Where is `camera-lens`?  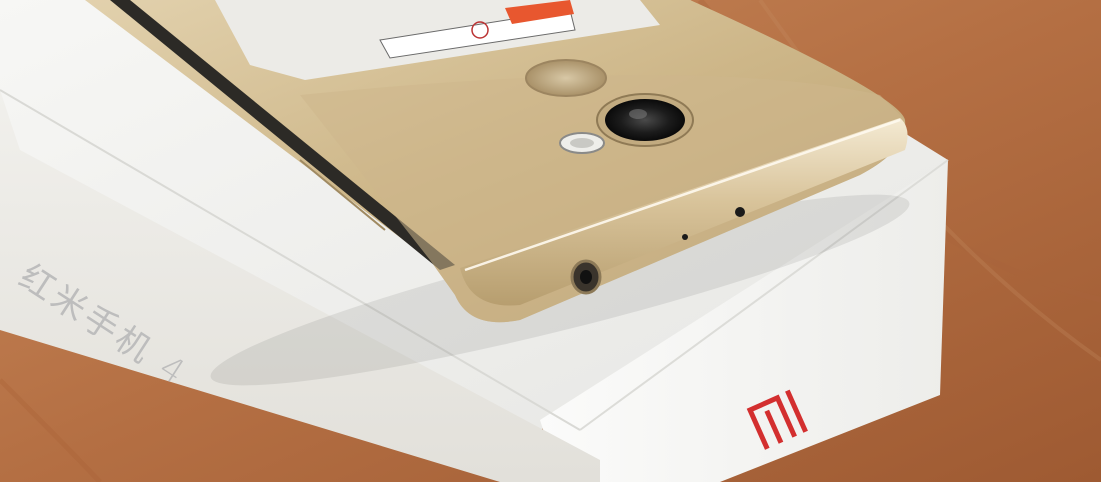
camera-lens is located at coordinates (645, 120).